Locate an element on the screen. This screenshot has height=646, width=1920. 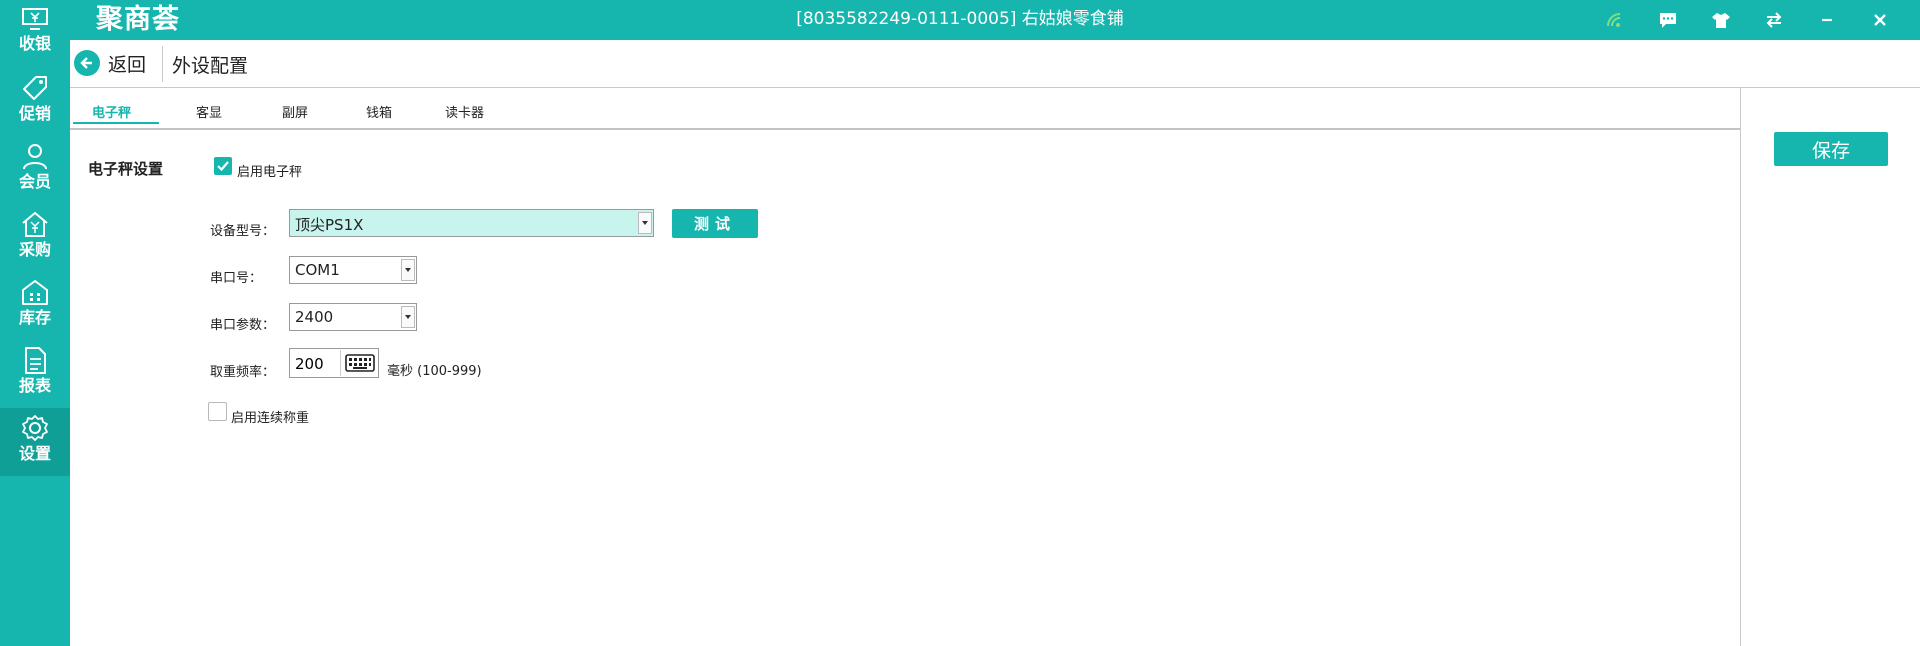
sidebar-label: 采购 is located at coordinates (34, 249).